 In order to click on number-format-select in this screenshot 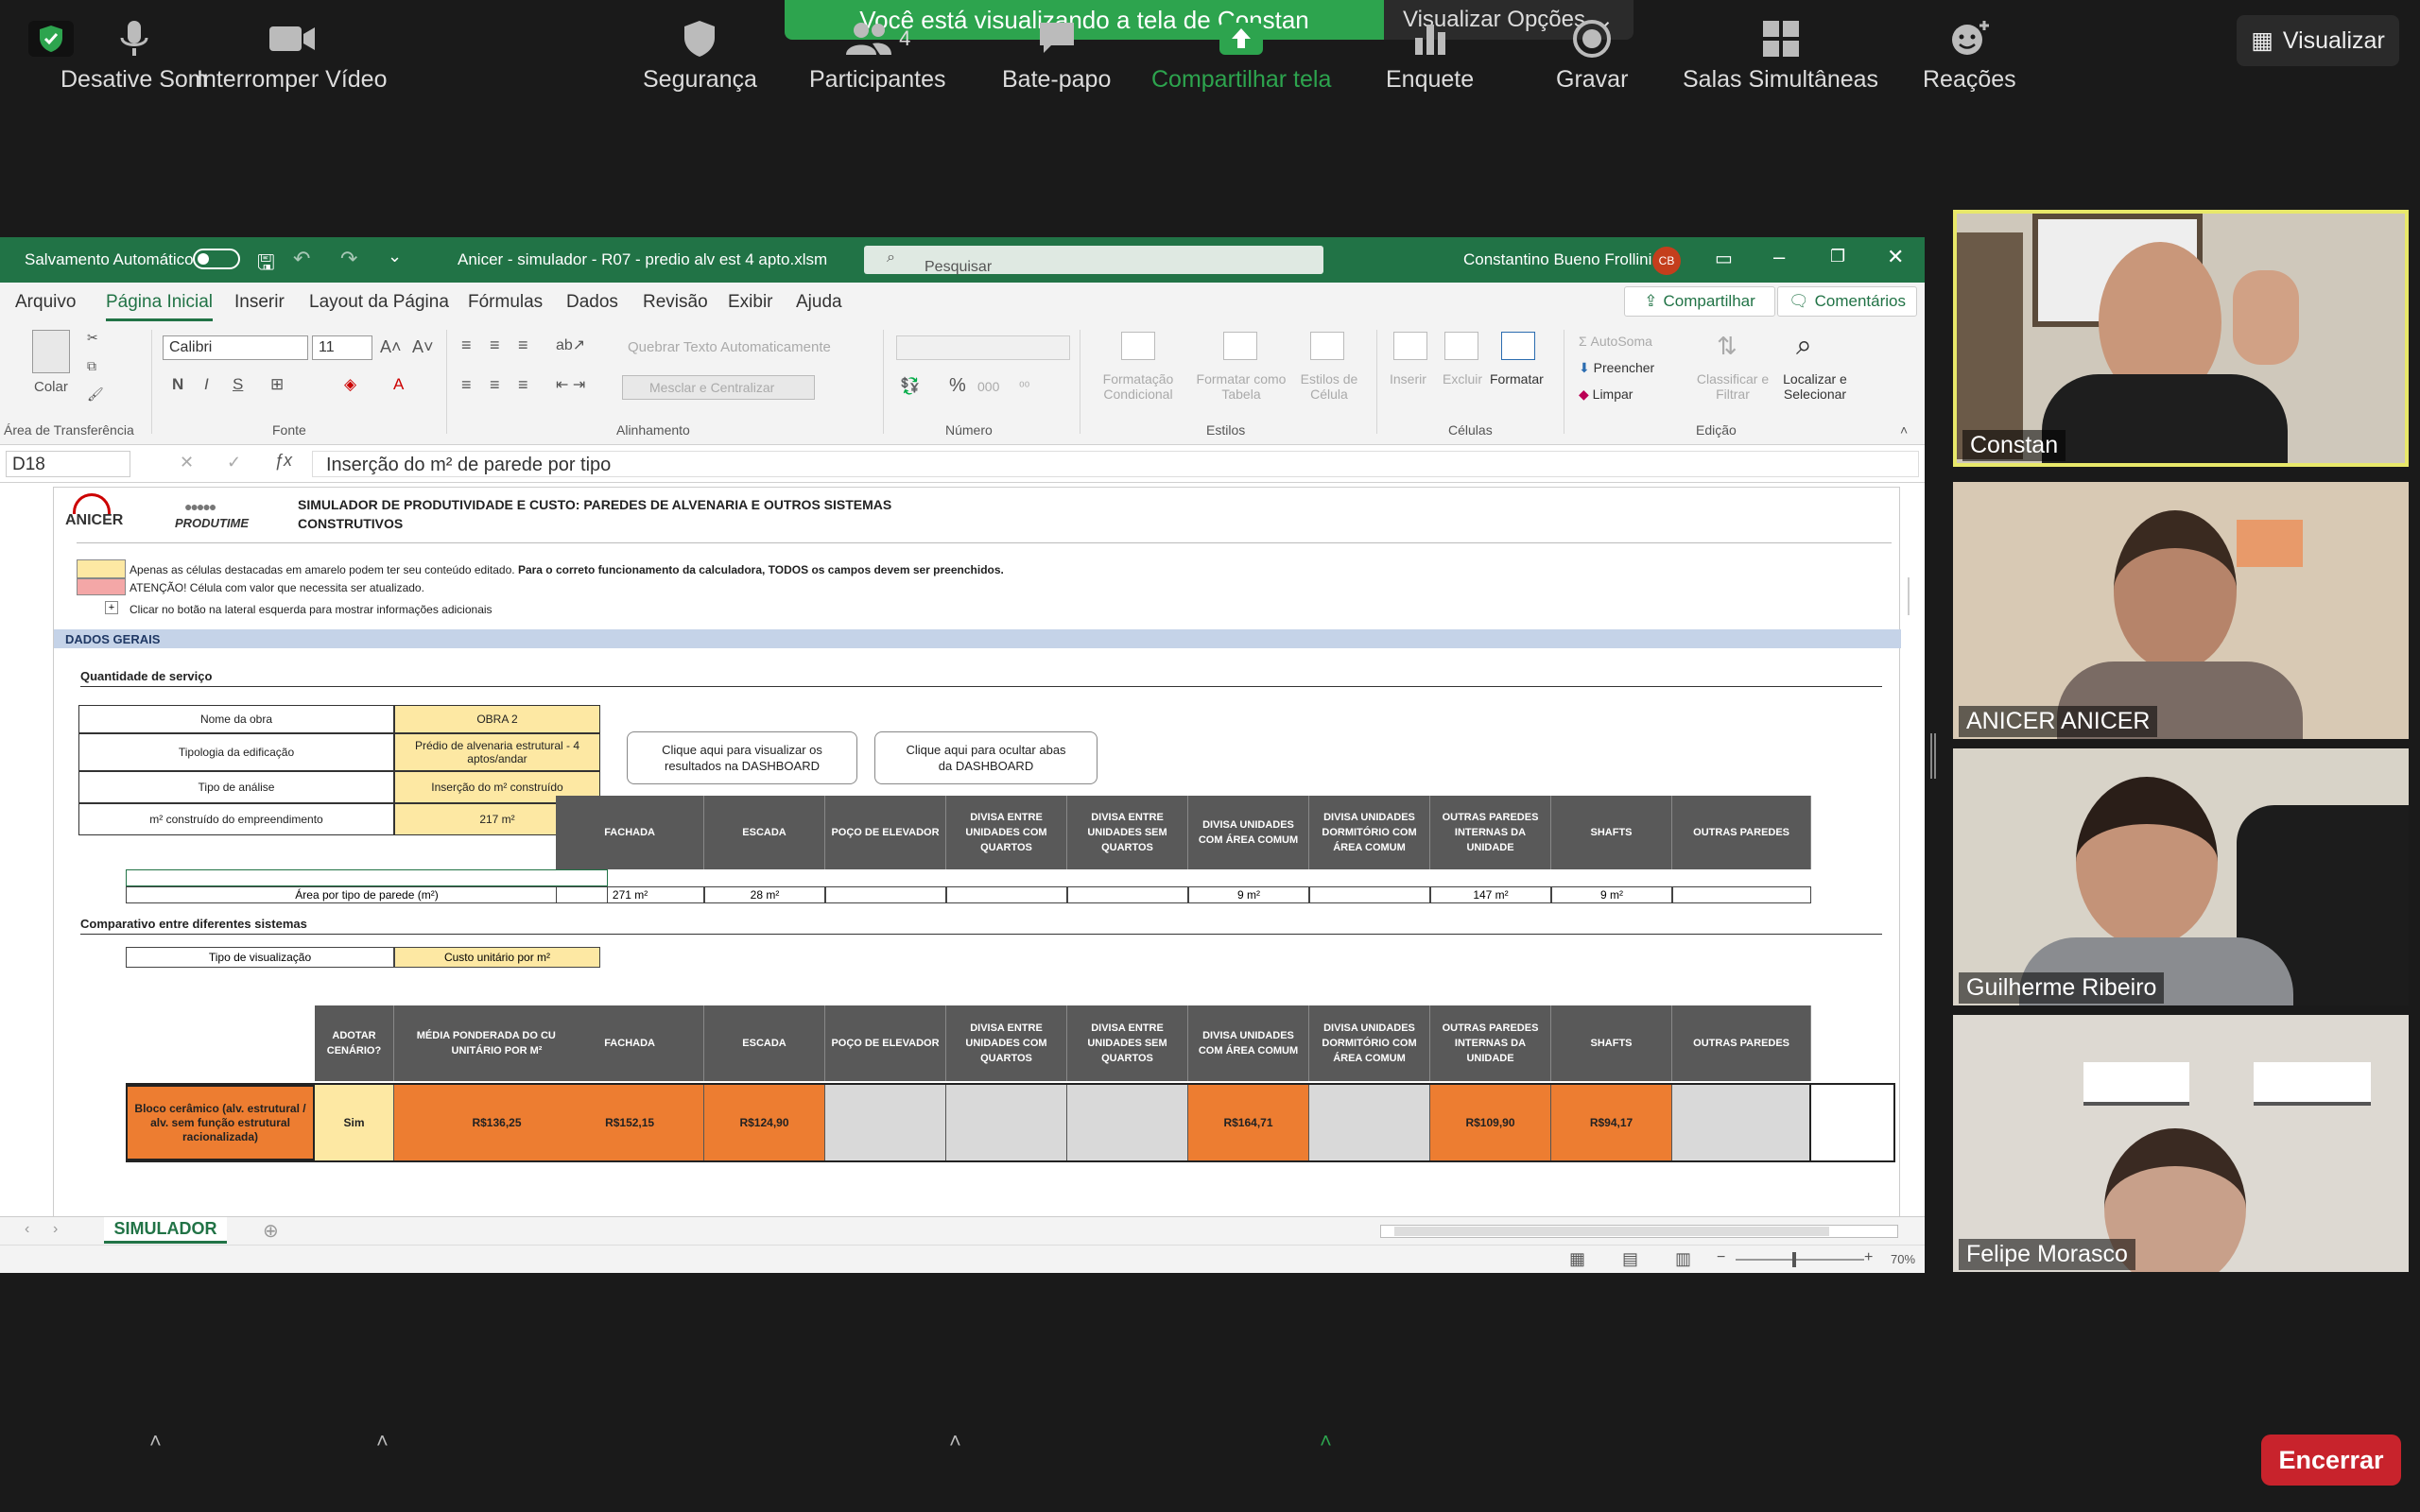, I will do `click(983, 347)`.